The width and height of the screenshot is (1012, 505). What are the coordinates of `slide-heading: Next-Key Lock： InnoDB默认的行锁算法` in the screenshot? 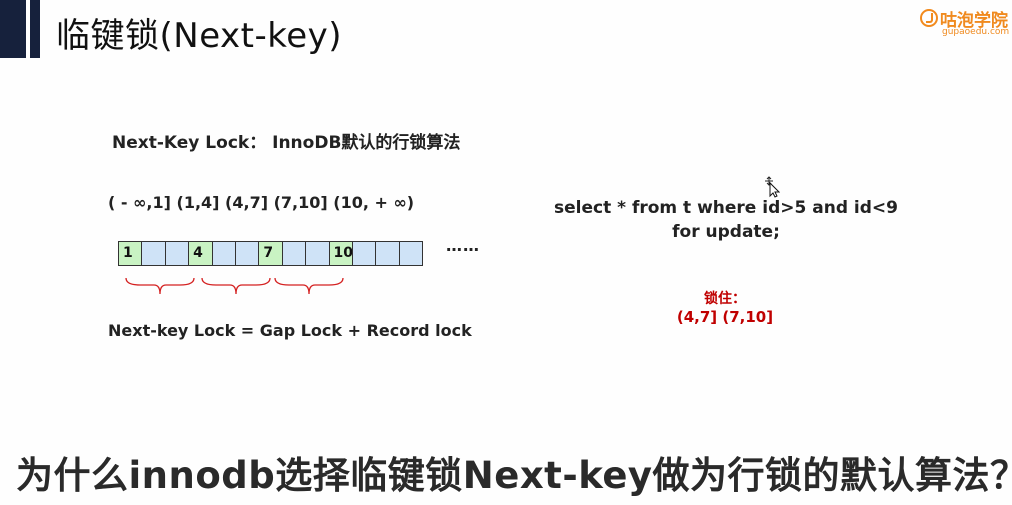 It's located at (286, 143).